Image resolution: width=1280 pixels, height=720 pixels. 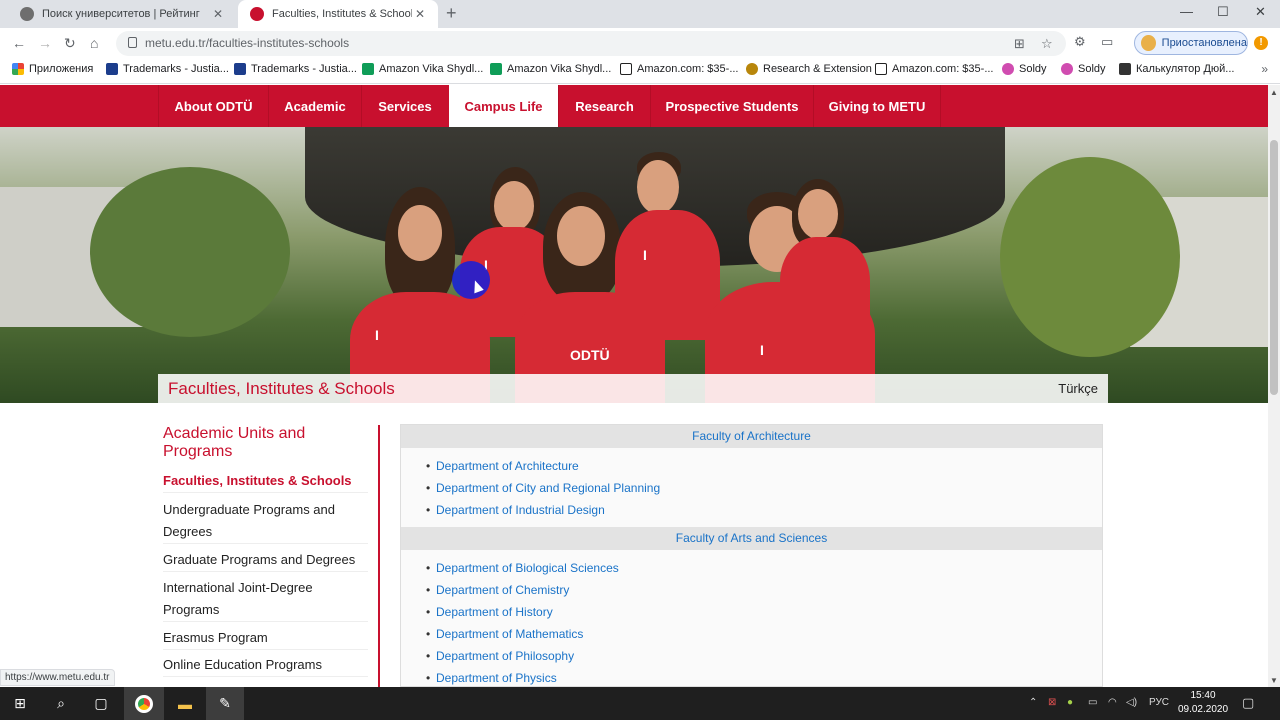 What do you see at coordinates (57, 677) in the screenshot?
I see `link-status-bar: https://www.metu.edu.tr` at bounding box center [57, 677].